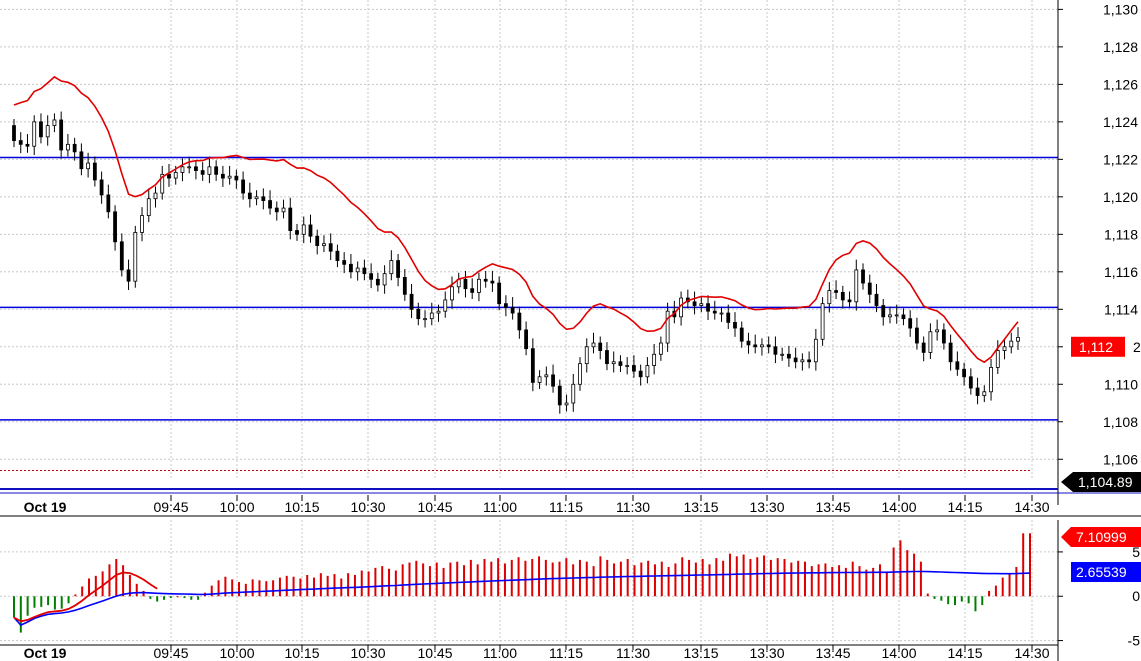 Image resolution: width=1141 pixels, height=661 pixels. I want to click on price-y-tick-label: 1,128, so click(1120, 47).